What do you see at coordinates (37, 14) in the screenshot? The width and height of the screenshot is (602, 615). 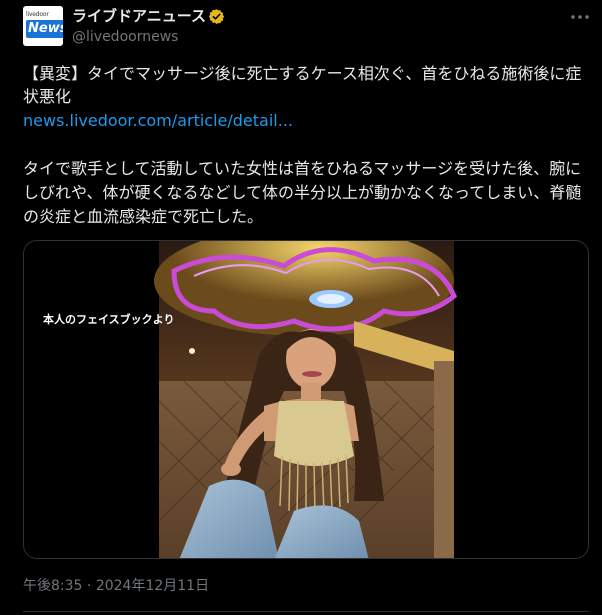 I see `avatar-livedoor-text: livedoor` at bounding box center [37, 14].